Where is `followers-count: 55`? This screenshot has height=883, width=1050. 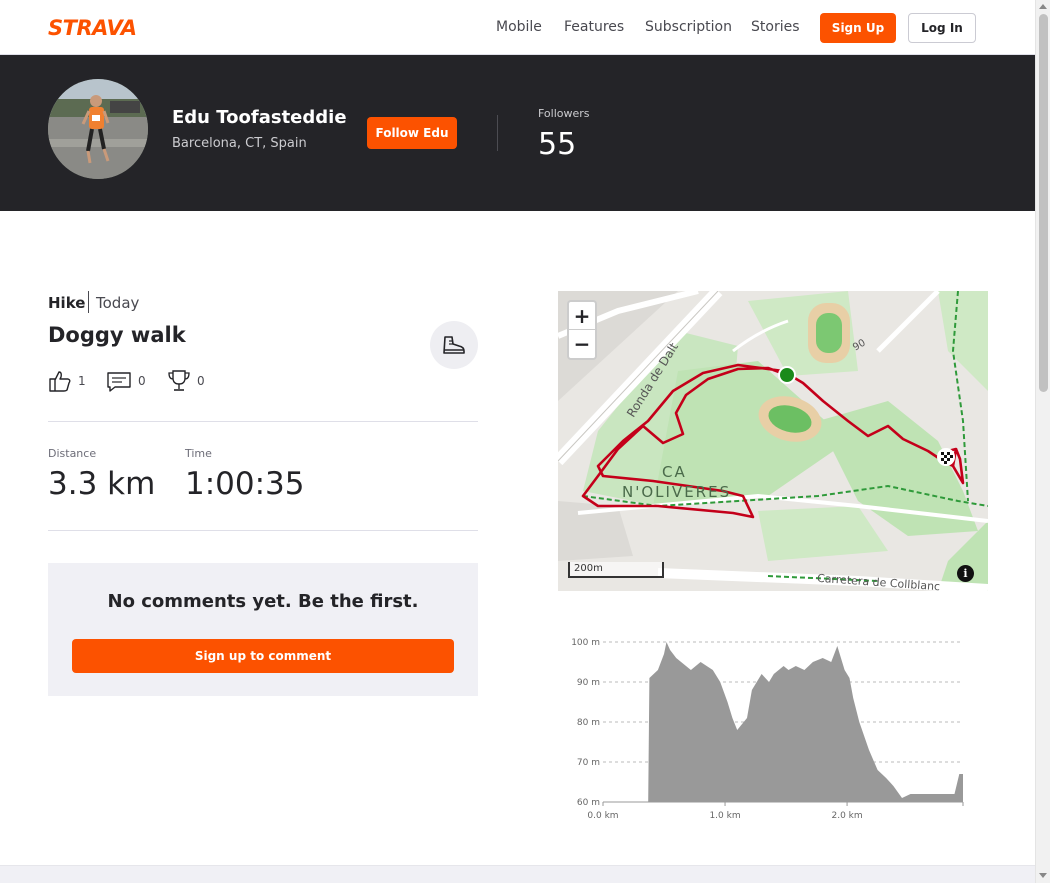
followers-count: 55 is located at coordinates (557, 144).